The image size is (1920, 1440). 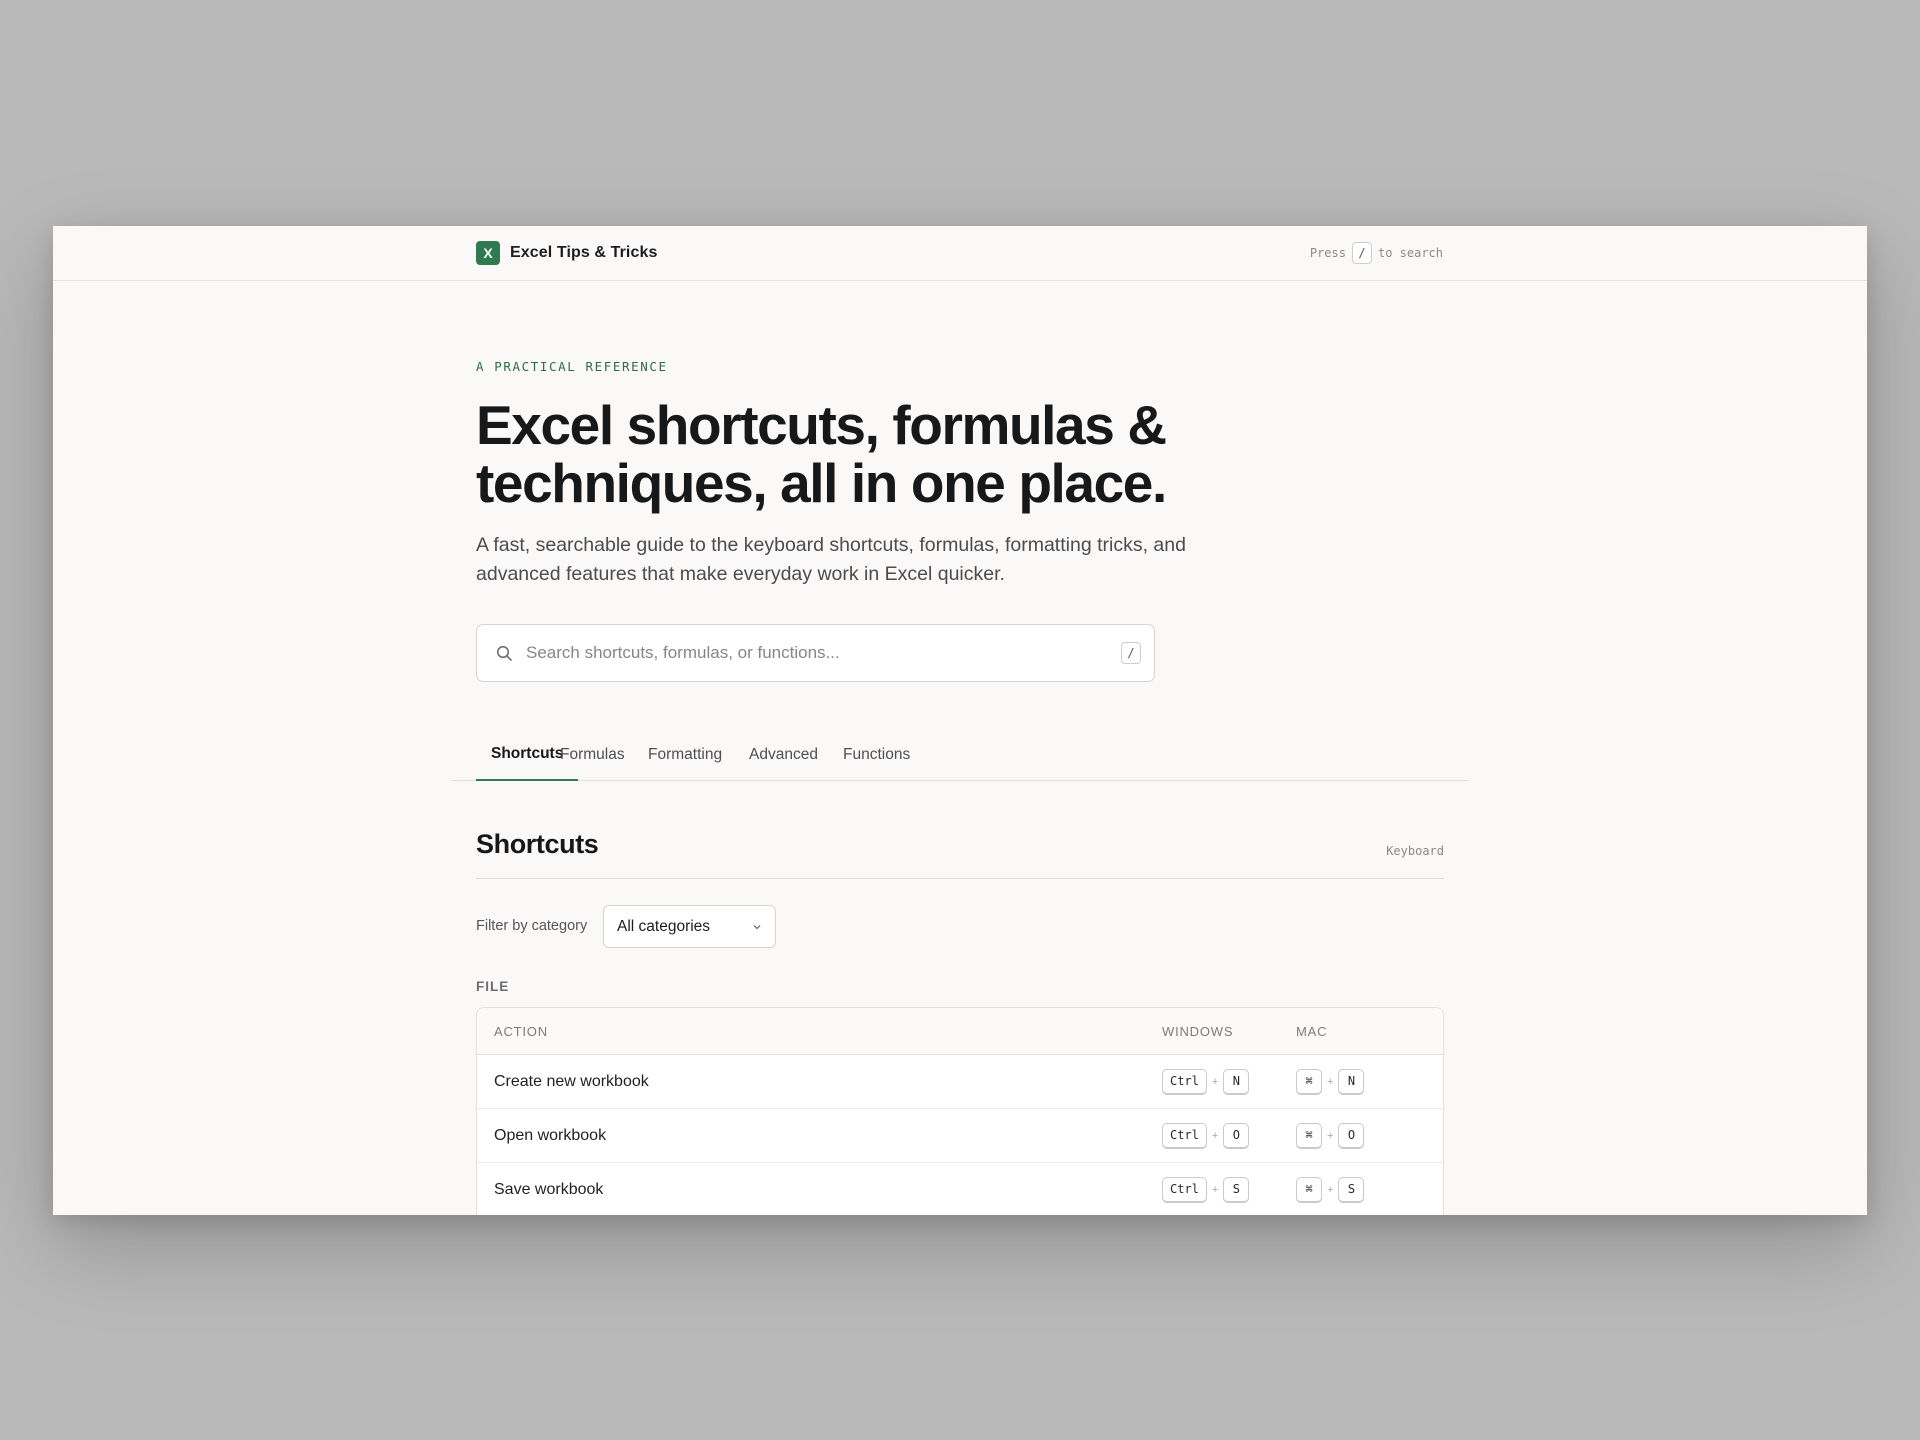 I want to click on windows-keys: Ctrl + S, so click(x=1229, y=1189).